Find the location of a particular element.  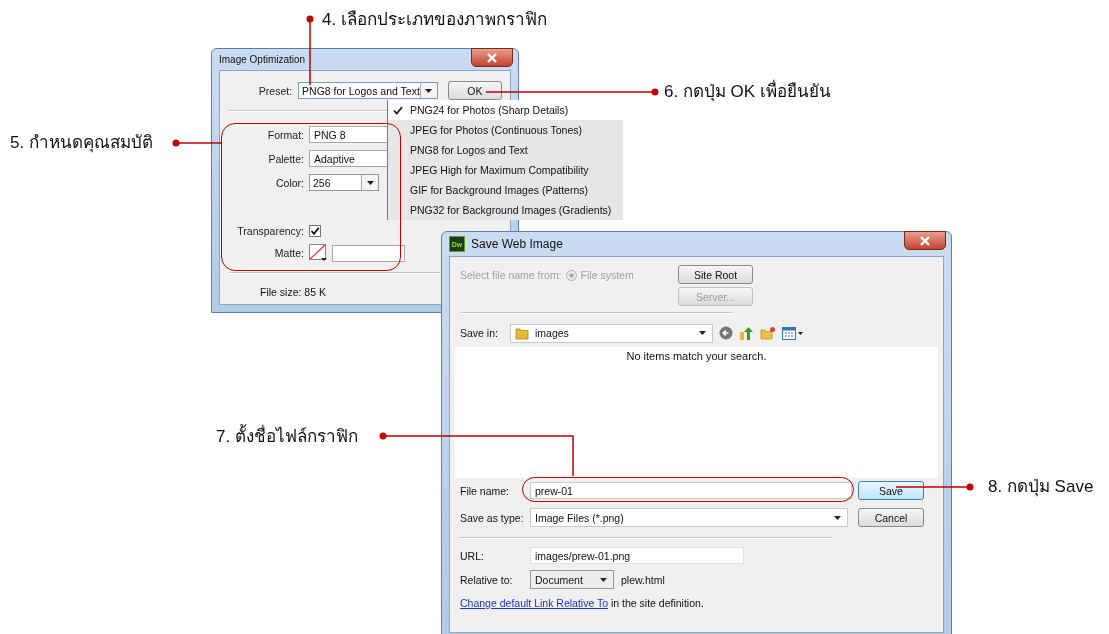

new-folder-icon is located at coordinates (768, 333).